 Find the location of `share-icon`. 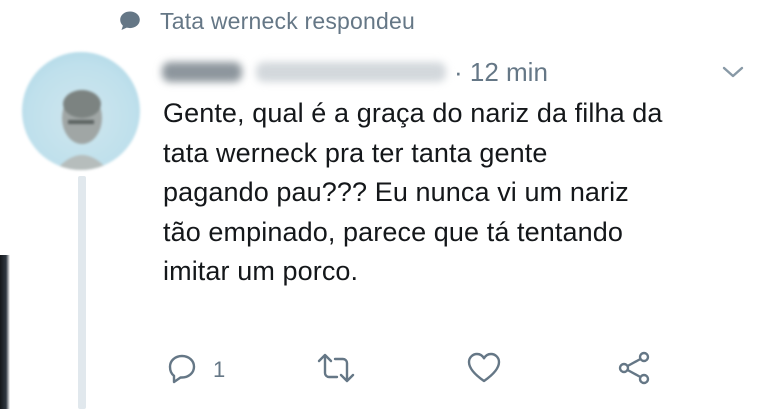

share-icon is located at coordinates (634, 370).